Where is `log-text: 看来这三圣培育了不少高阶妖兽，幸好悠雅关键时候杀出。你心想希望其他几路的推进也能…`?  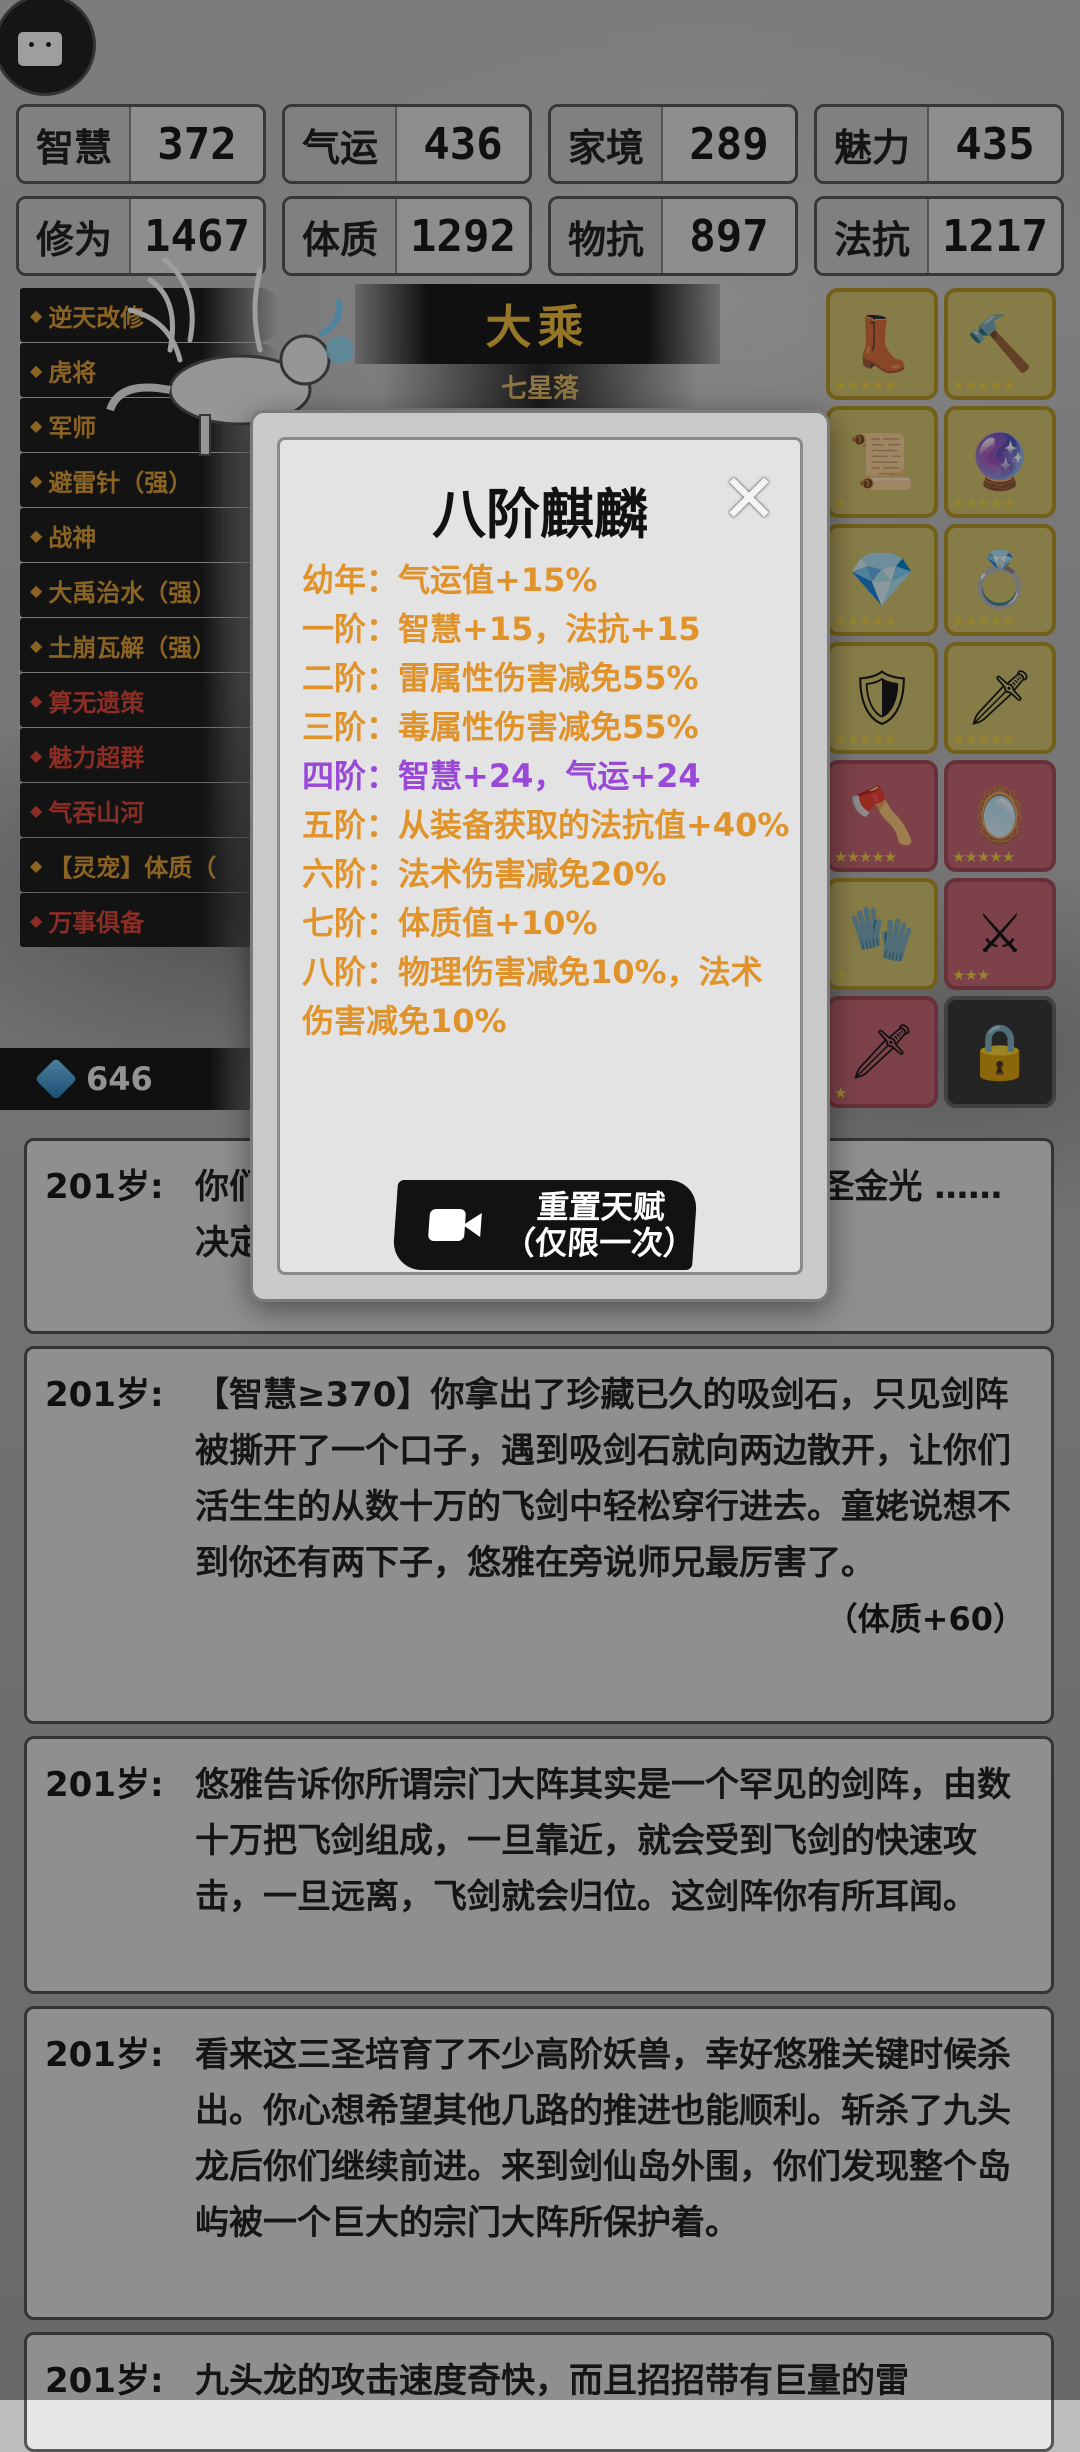
log-text: 看来这三圣培育了不少高阶妖兽，幸好悠雅关键时候杀出。你心想希望其他几路的推进也能… is located at coordinates (603, 2139).